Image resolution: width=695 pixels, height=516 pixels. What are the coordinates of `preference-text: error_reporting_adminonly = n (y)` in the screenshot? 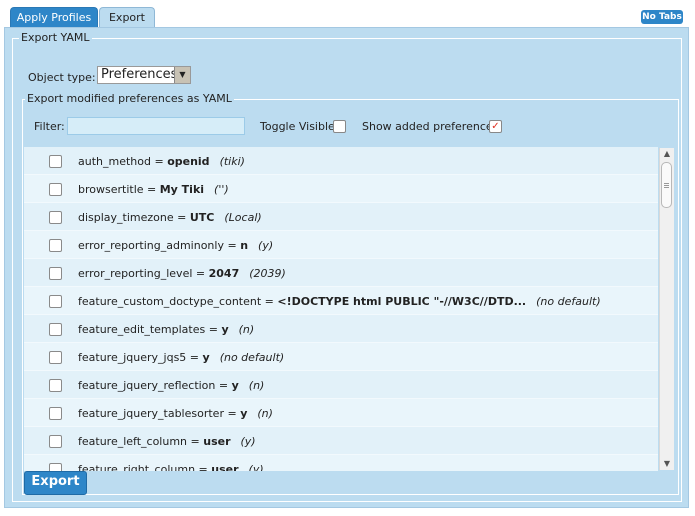 It's located at (176, 245).